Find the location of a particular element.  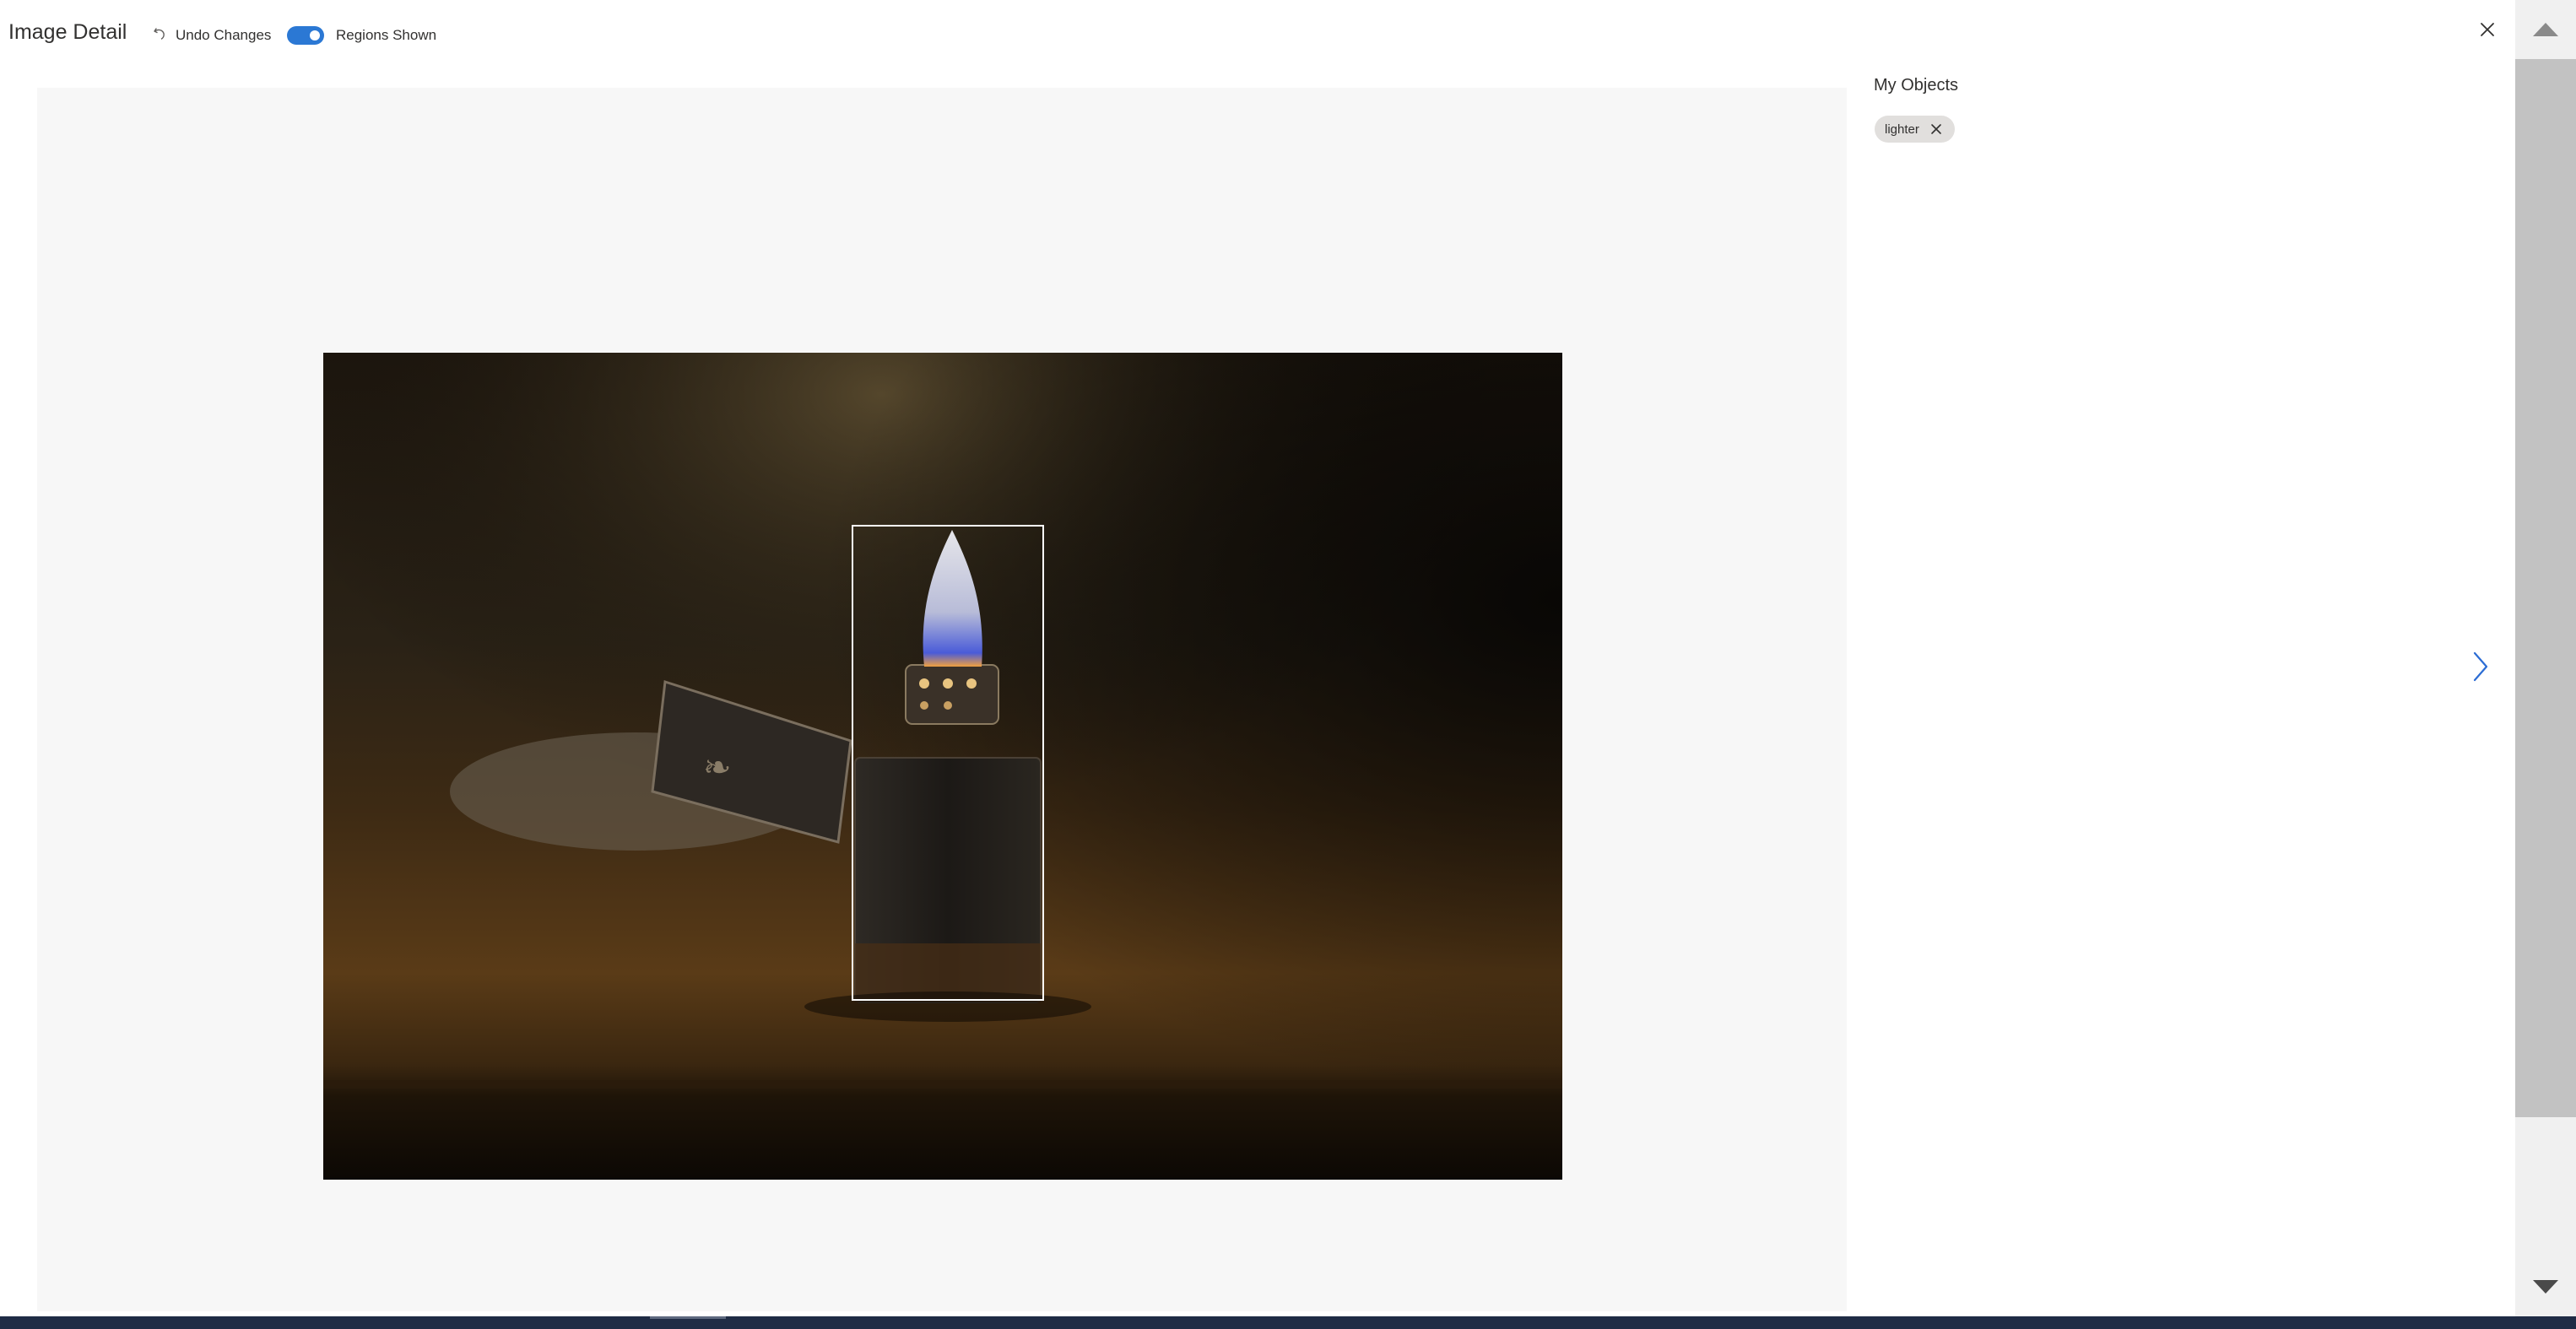

undo-icon is located at coordinates (159, 36).